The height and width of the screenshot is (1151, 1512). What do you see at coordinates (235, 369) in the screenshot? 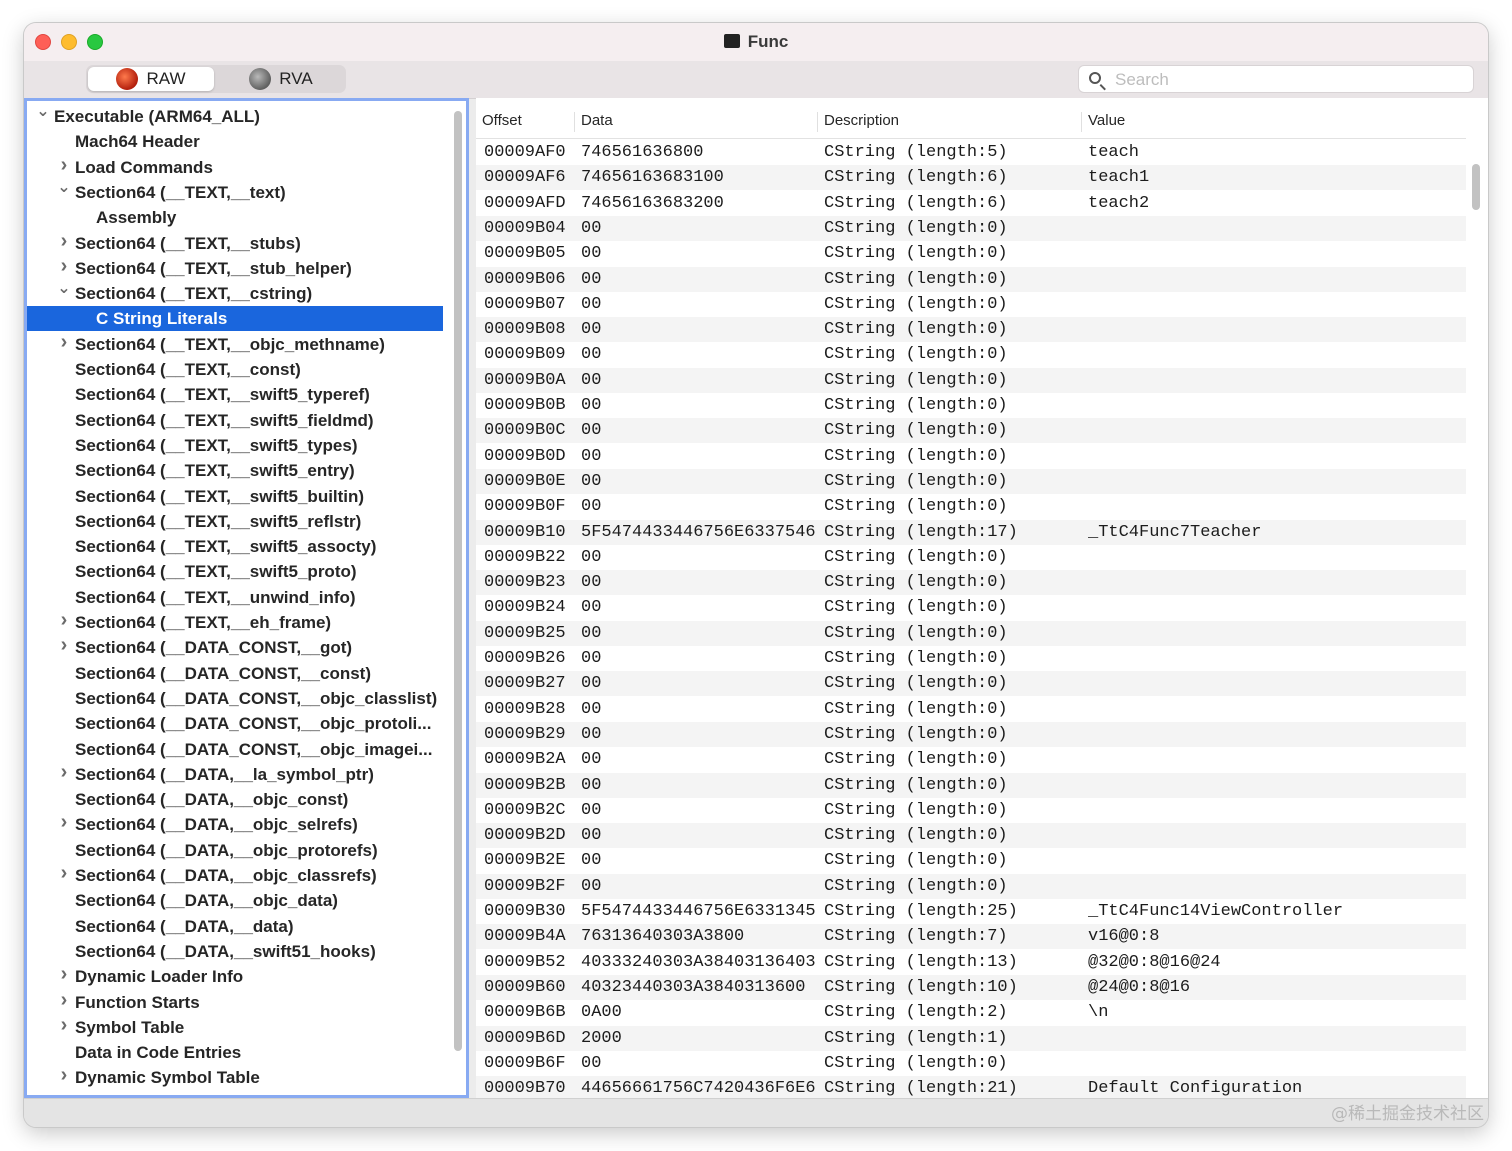
I see `sidebar-item: Section64 (__TEXT,__const)` at bounding box center [235, 369].